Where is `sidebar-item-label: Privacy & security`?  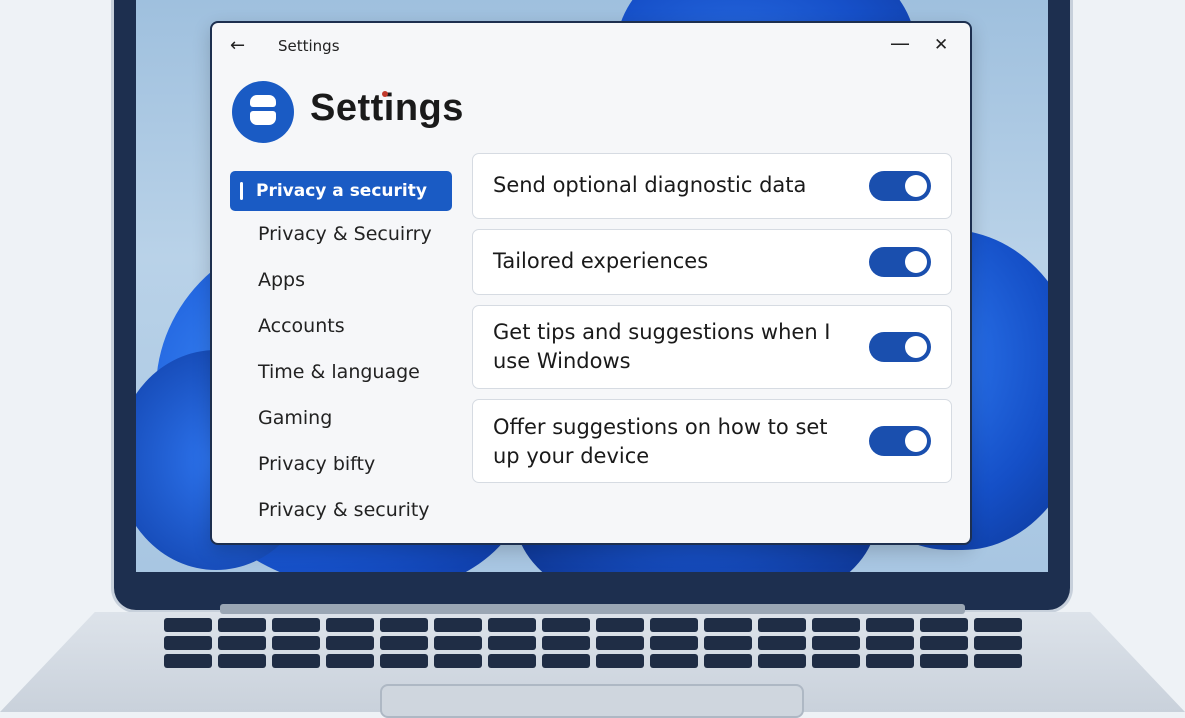 sidebar-item-label: Privacy & security is located at coordinates (344, 510).